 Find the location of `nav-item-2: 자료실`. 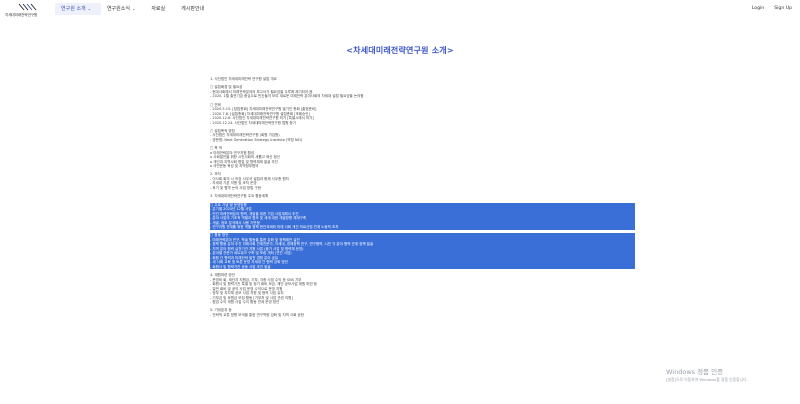

nav-item-2: 자료실 is located at coordinates (160, 9).